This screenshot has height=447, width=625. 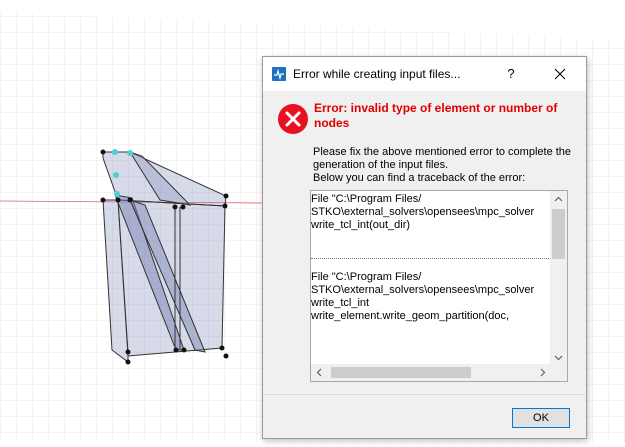 What do you see at coordinates (381, 165) in the screenshot?
I see `message-line: generation of the input files.` at bounding box center [381, 165].